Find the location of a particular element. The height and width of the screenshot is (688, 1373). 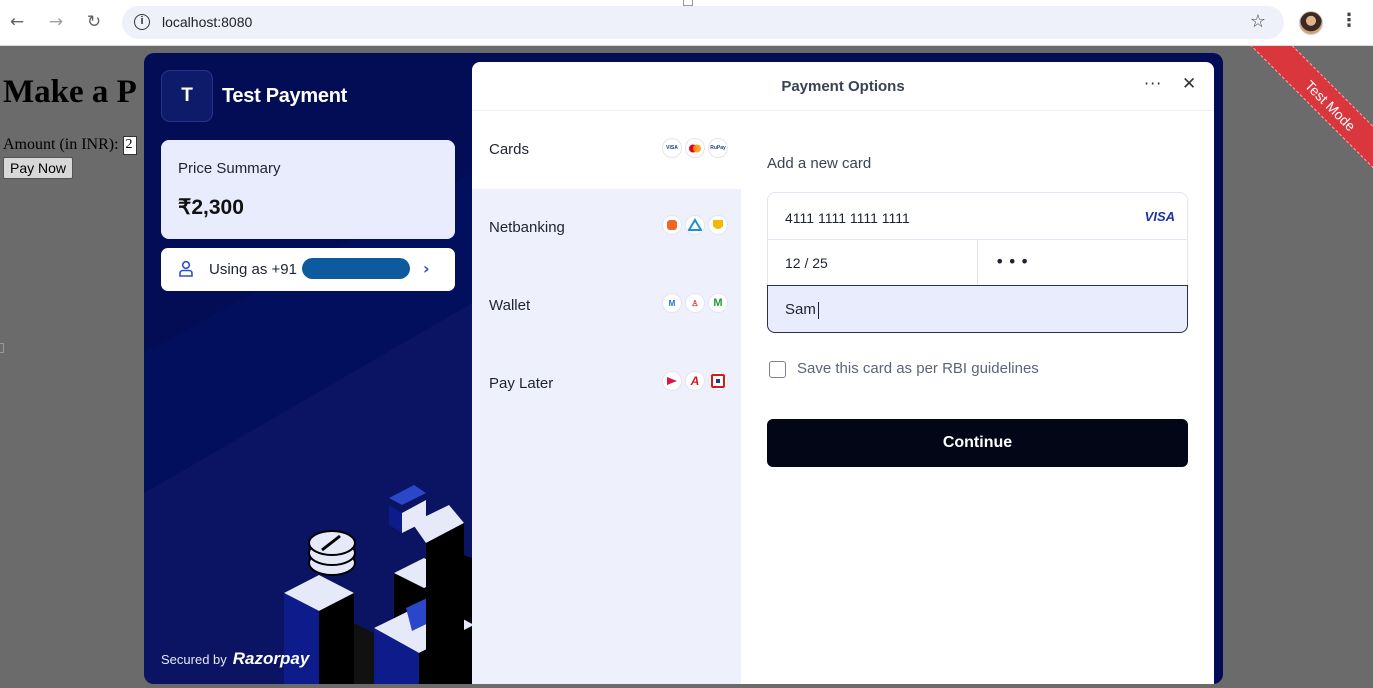

visa-icon: VISA is located at coordinates (672, 148).